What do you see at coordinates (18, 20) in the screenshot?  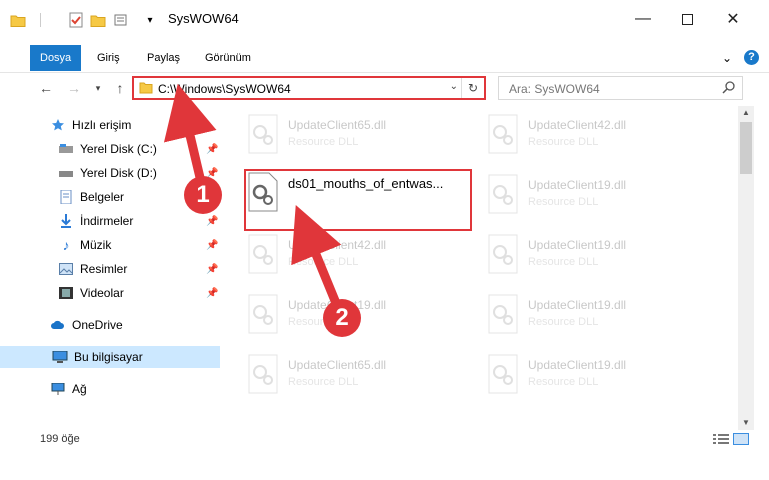 I see `folder-icon` at bounding box center [18, 20].